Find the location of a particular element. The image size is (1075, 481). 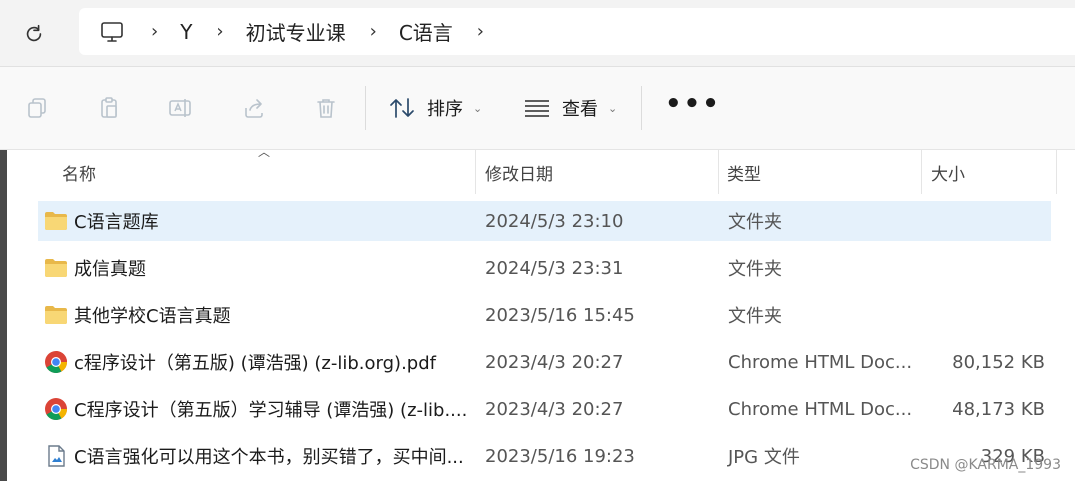

copy-icon is located at coordinates (37, 108).